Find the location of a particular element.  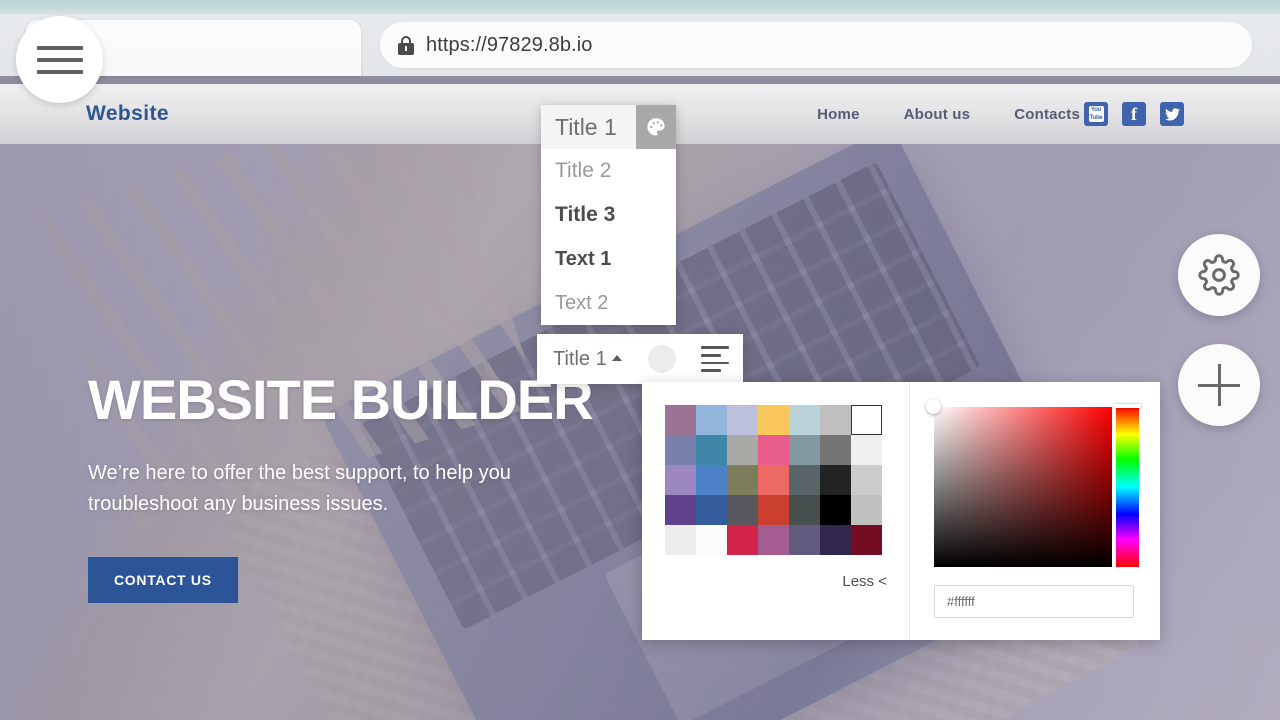

facebook-glyph: f is located at coordinates (1134, 114).